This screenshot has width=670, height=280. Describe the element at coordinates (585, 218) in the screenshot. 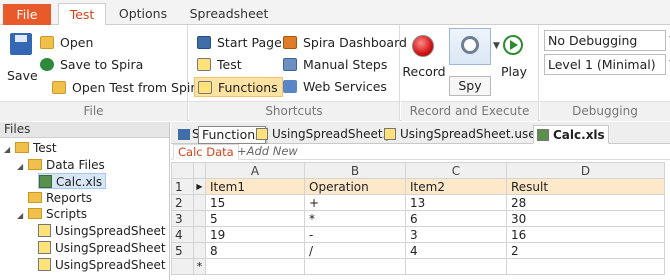

I see `grid-cell: 30` at that location.